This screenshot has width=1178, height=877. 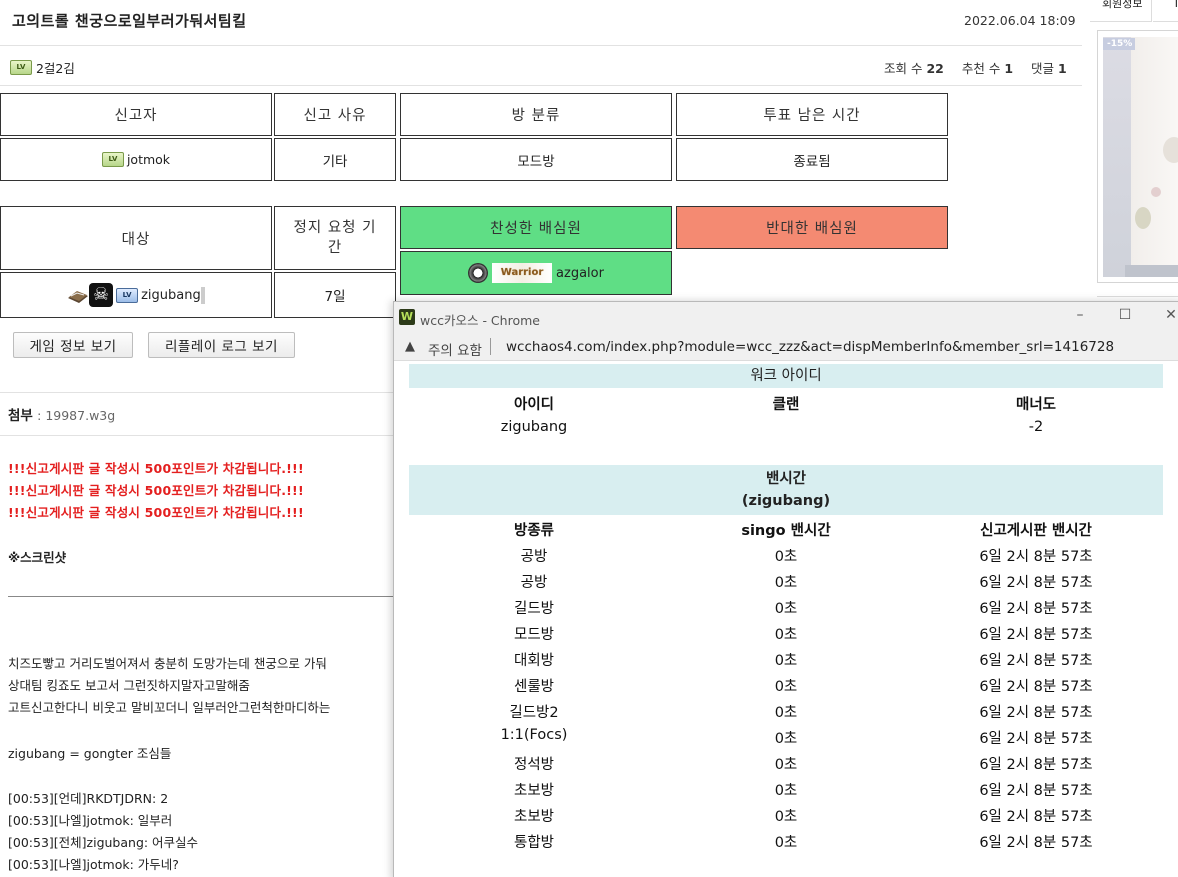 What do you see at coordinates (812, 114) in the screenshot?
I see `time-left-header: 투표 남은 시간` at bounding box center [812, 114].